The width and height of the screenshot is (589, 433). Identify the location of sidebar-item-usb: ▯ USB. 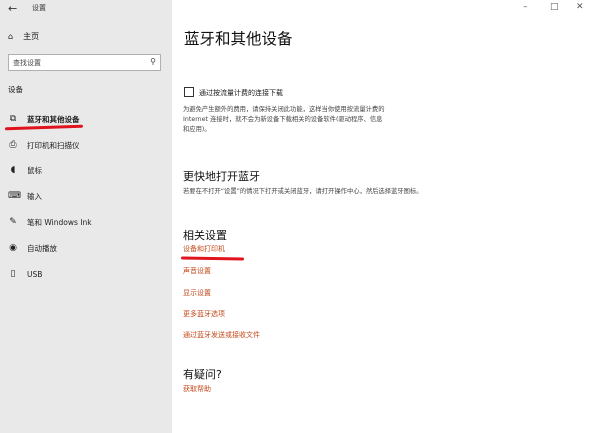
(25, 274).